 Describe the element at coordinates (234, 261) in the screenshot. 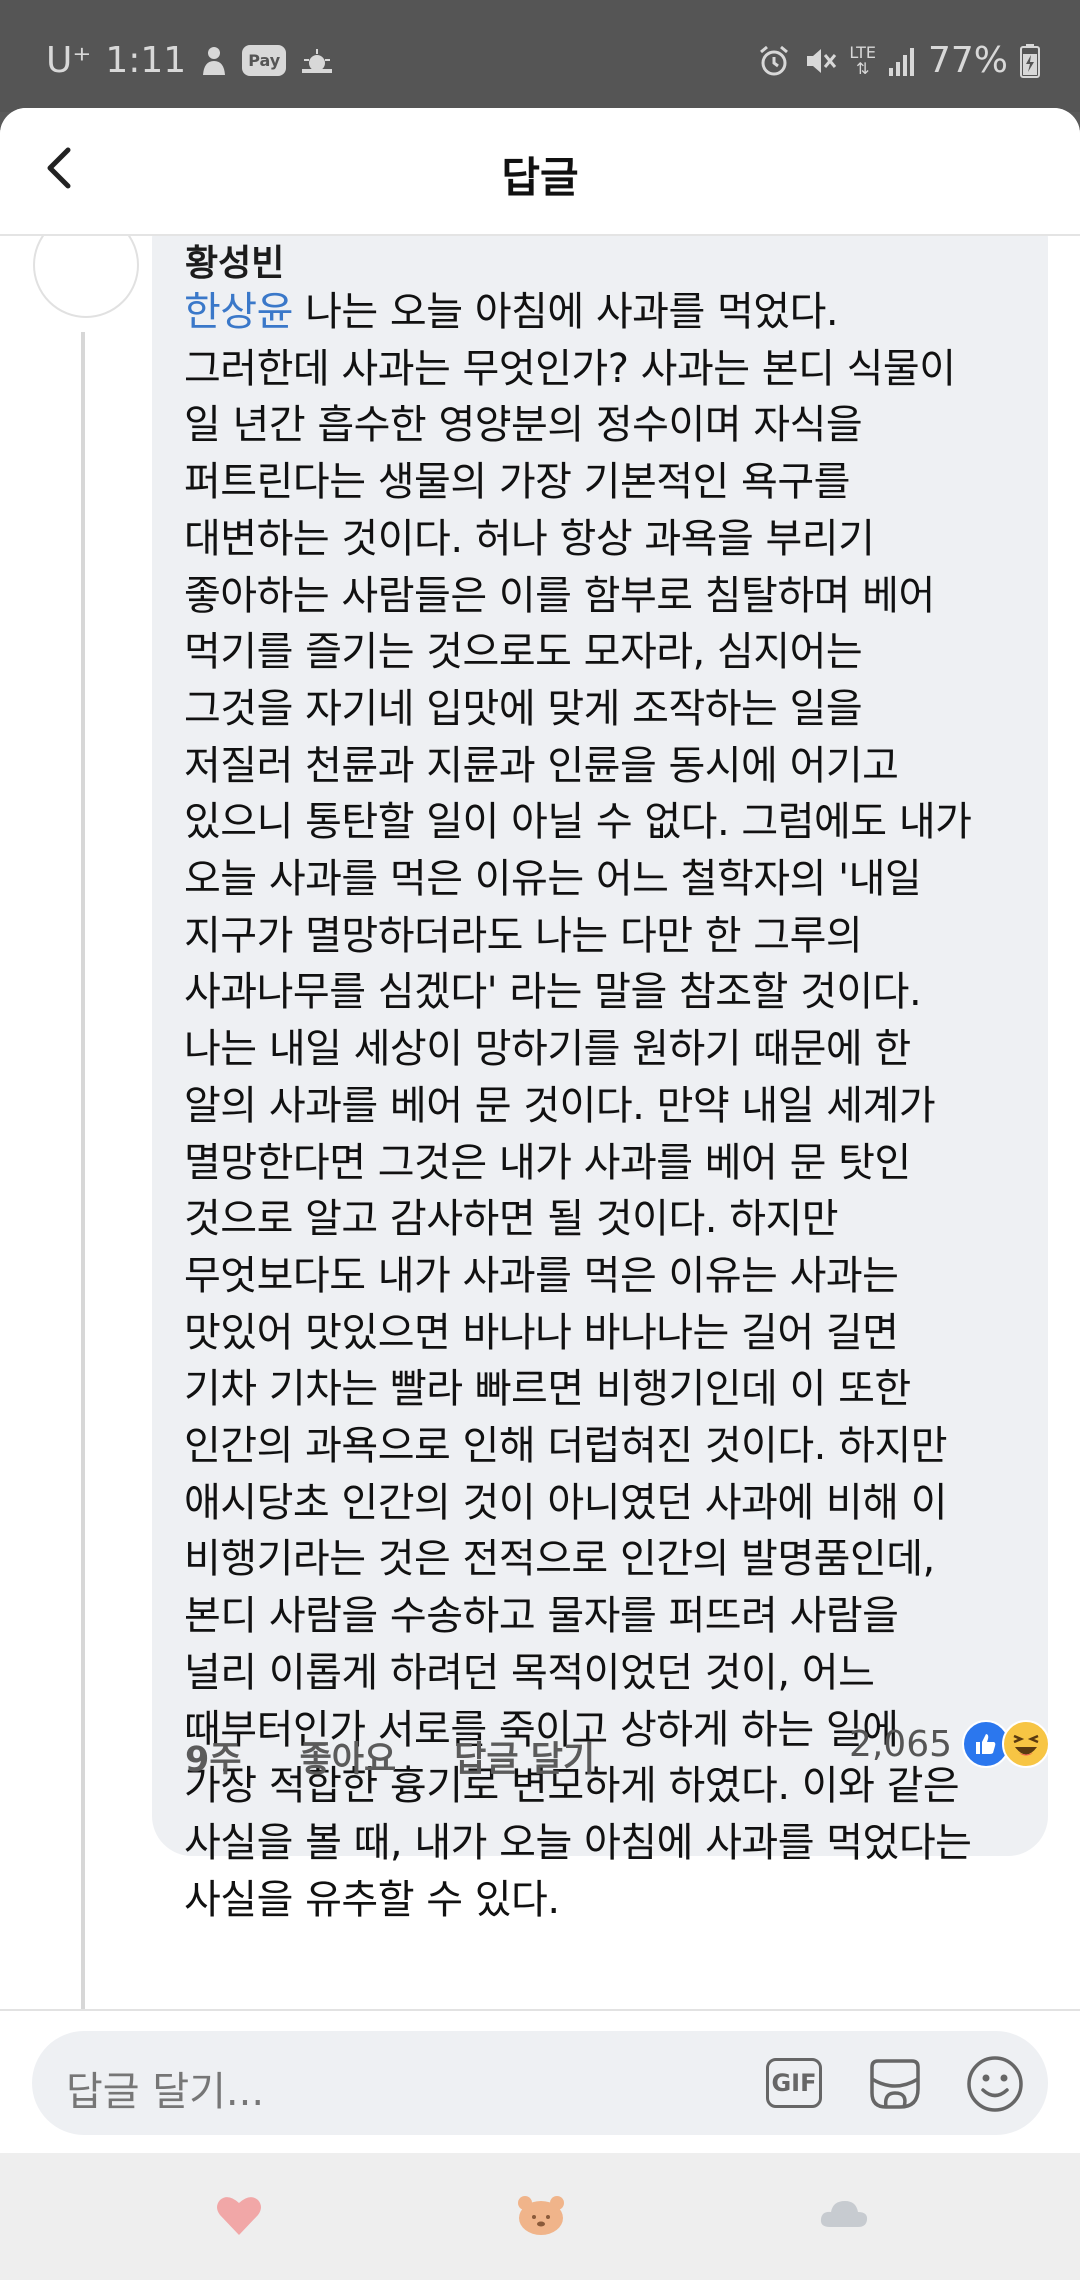

I see `comment-author: 황성빈` at that location.